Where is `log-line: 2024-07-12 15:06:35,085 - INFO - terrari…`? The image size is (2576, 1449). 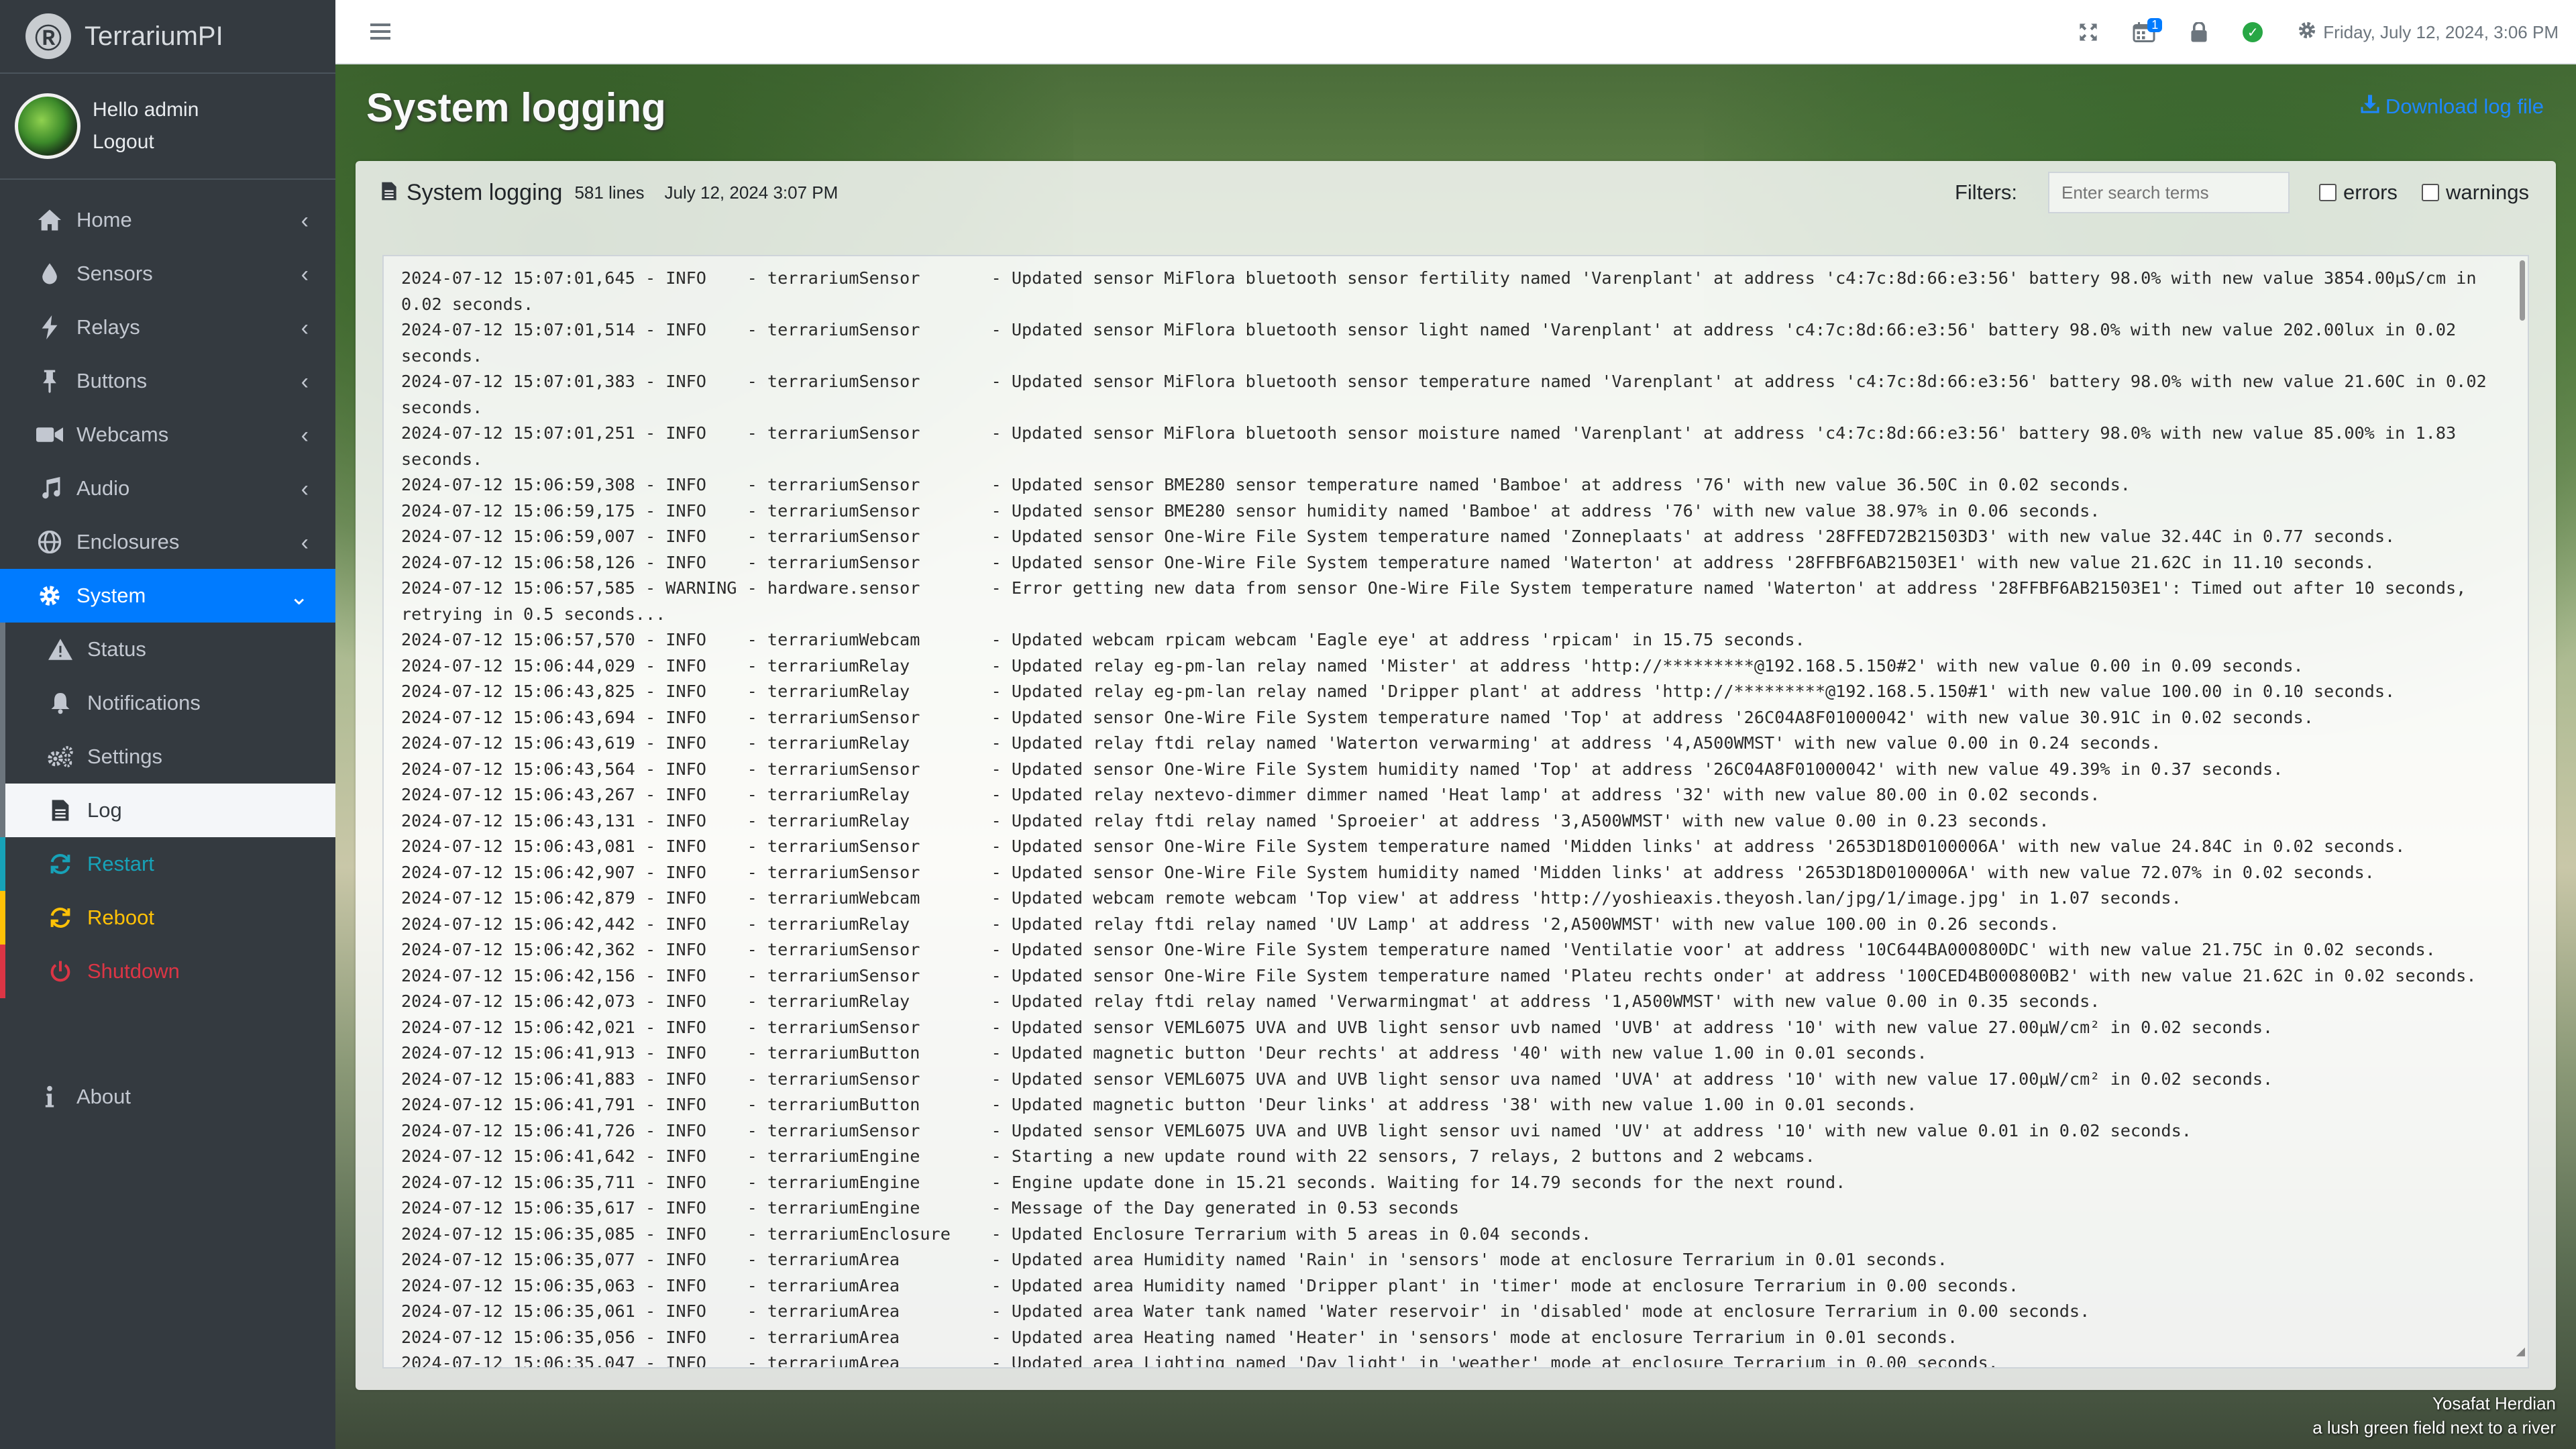
log-line: 2024-07-12 15:06:35,085 - INFO - terrari… is located at coordinates (996, 1234).